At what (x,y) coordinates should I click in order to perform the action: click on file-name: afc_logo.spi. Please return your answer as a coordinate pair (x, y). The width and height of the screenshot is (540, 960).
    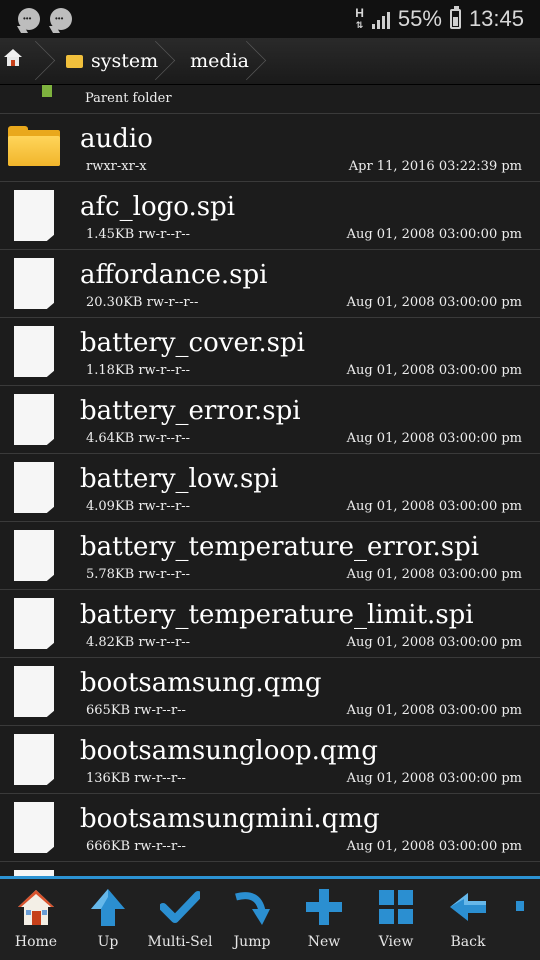
    Looking at the image, I should click on (158, 207).